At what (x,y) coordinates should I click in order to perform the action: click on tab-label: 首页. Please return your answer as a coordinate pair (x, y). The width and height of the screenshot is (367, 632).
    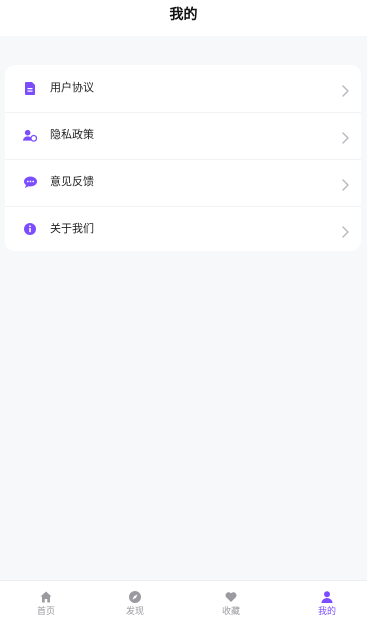
    Looking at the image, I should click on (45, 612).